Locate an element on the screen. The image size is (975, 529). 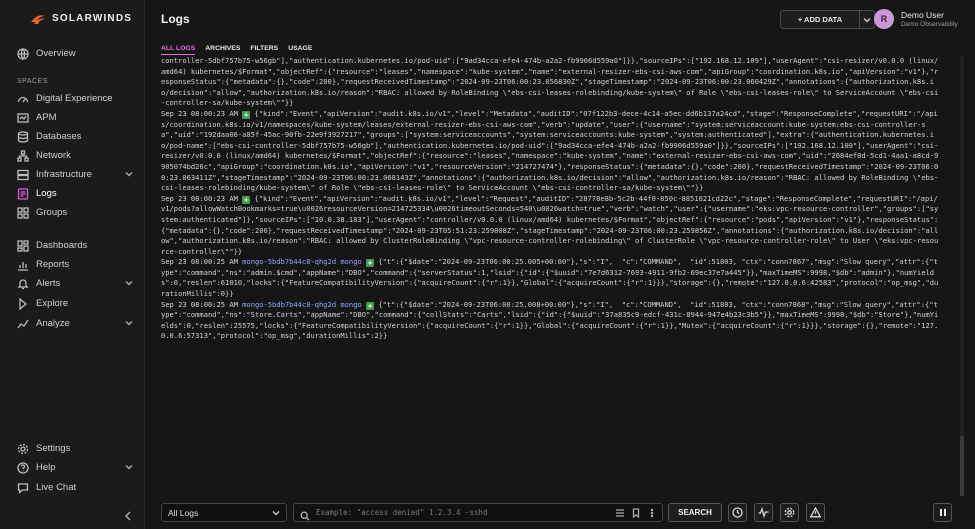
sidebar-item-dashboards: Dashboards is located at coordinates (72, 245).